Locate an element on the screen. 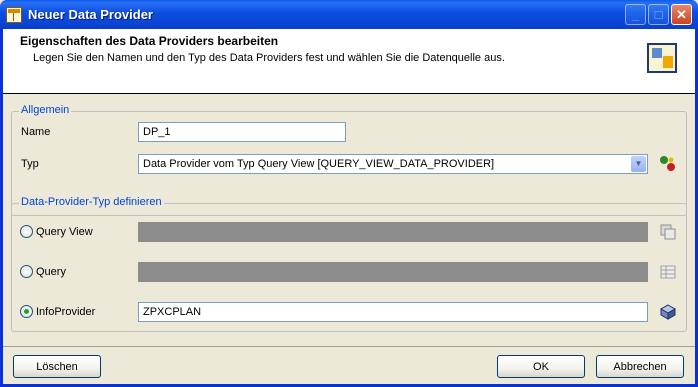 This screenshot has height=387, width=698. query-label: Query is located at coordinates (51, 272).